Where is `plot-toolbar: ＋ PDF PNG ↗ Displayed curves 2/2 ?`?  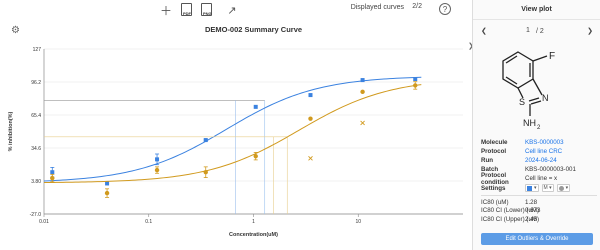 plot-toolbar: ＋ PDF PNG ↗ Displayed curves 2/2 ? is located at coordinates (235, 10).